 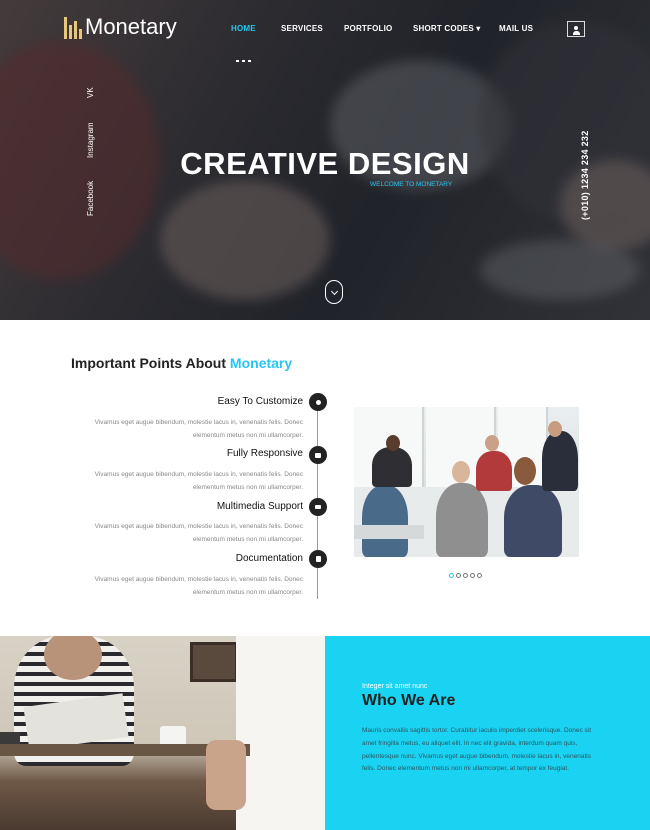 I want to click on scroll-down-button, so click(x=334, y=292).